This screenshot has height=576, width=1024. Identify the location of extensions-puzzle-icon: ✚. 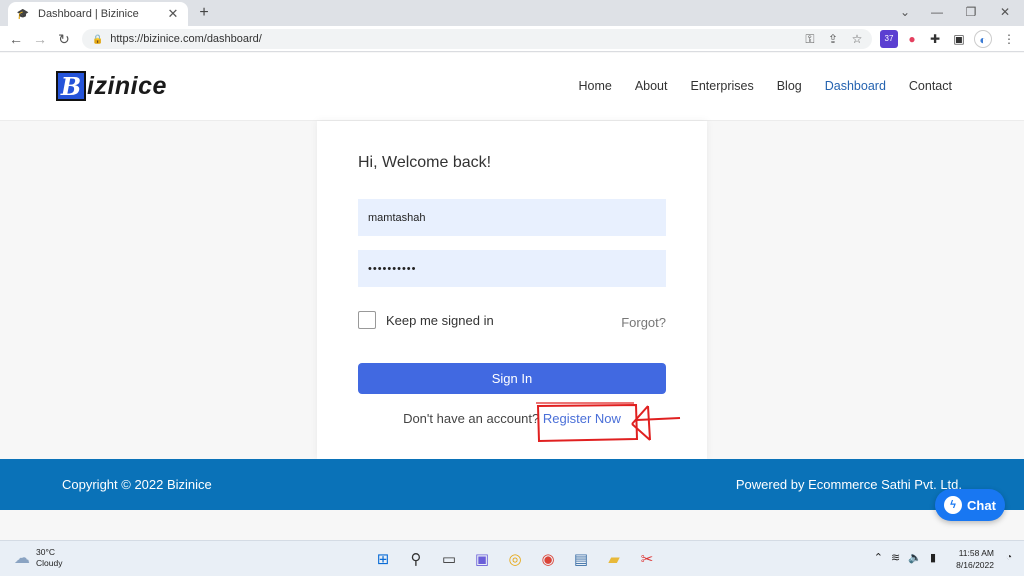
(935, 39).